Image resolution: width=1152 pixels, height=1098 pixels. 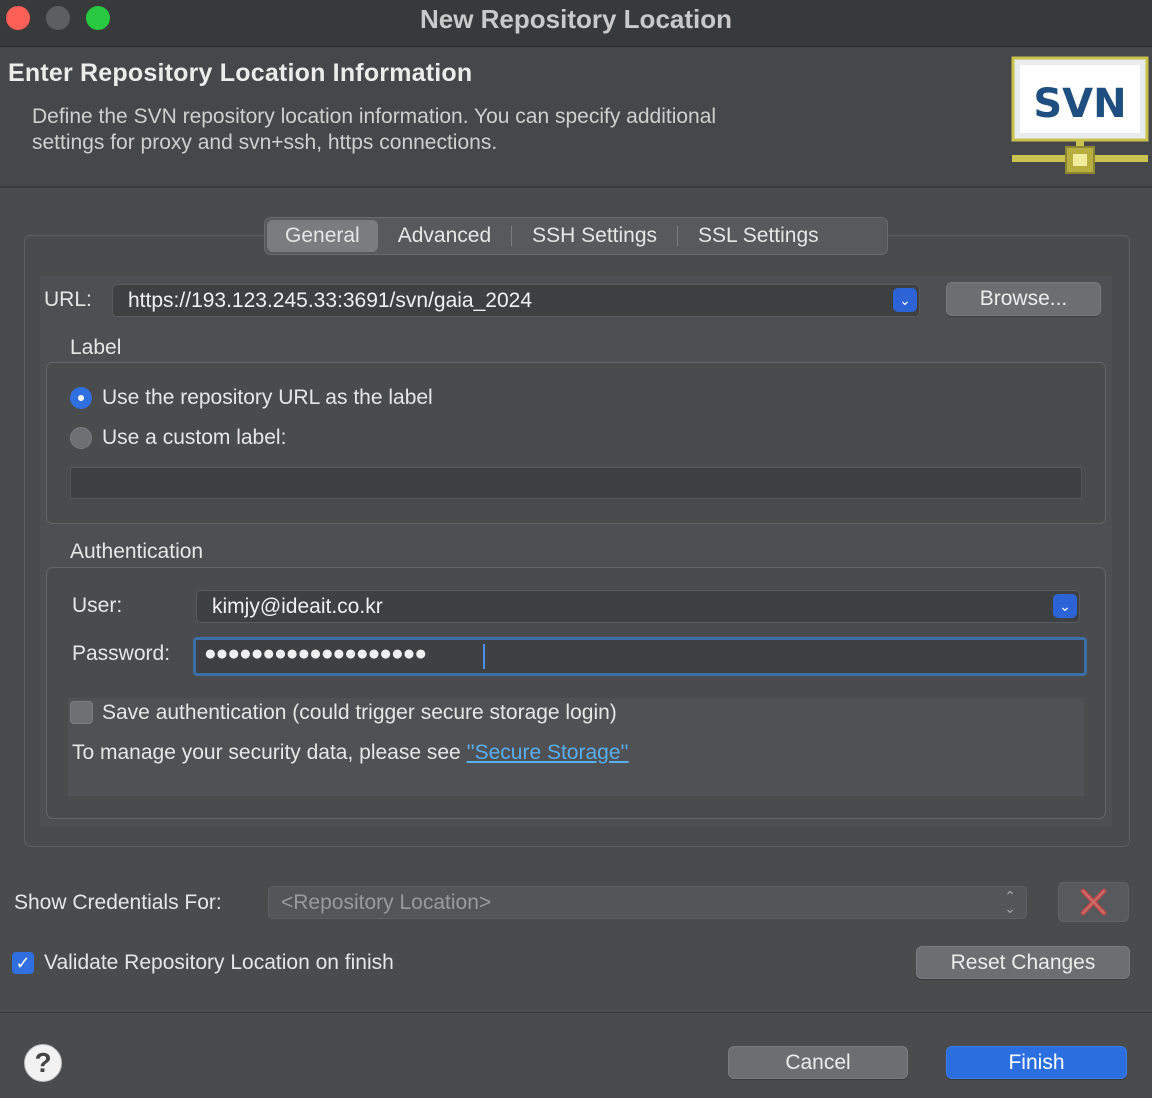 I want to click on user-label: User:, so click(x=97, y=605).